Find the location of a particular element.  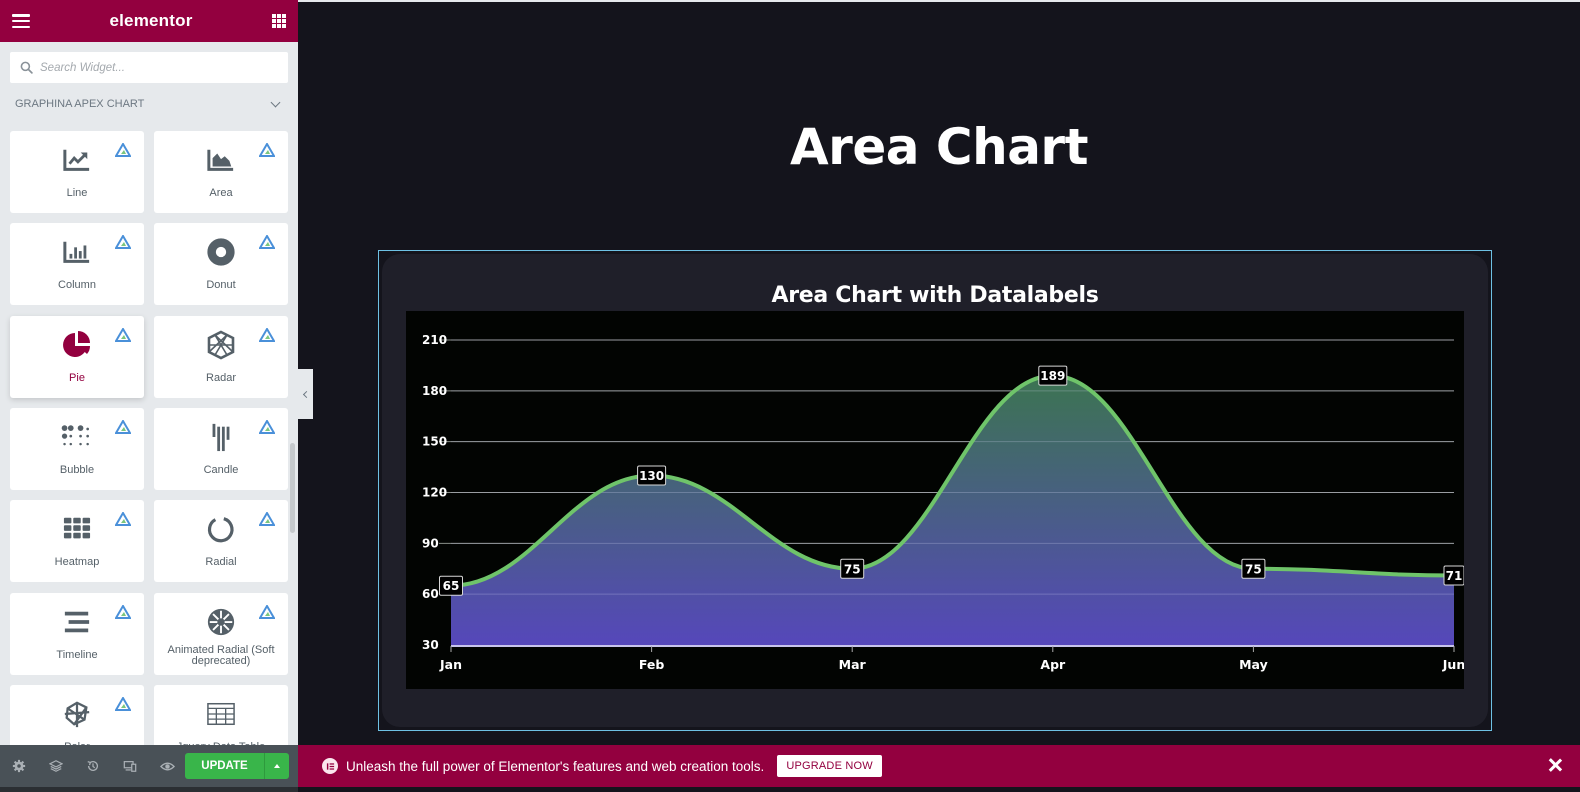

widget-label: Pie is located at coordinates (77, 378).